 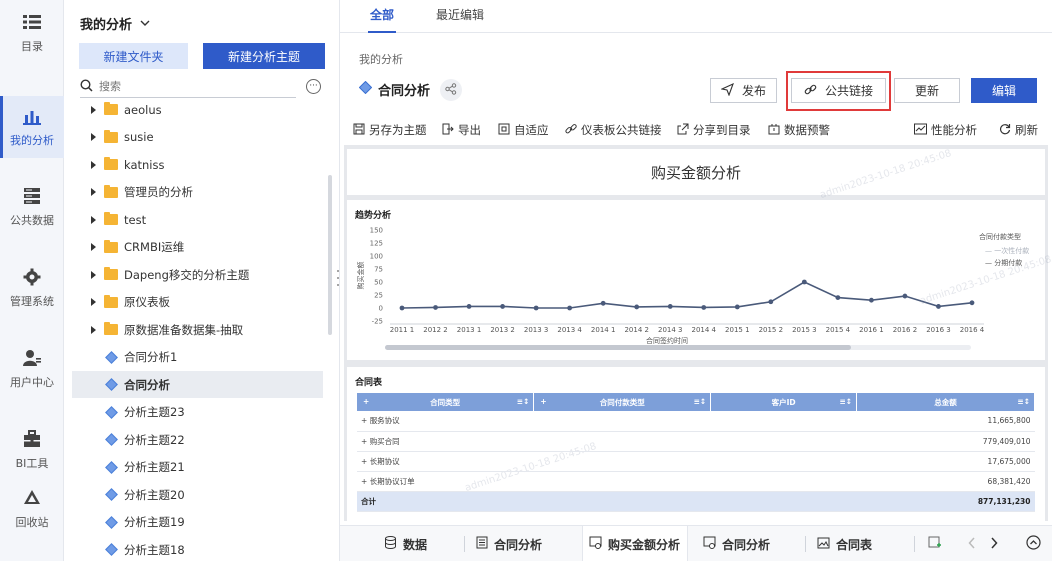 I want to click on tree-folder-dapeng: Dapeng移交的分析主题, so click(x=197, y=274).